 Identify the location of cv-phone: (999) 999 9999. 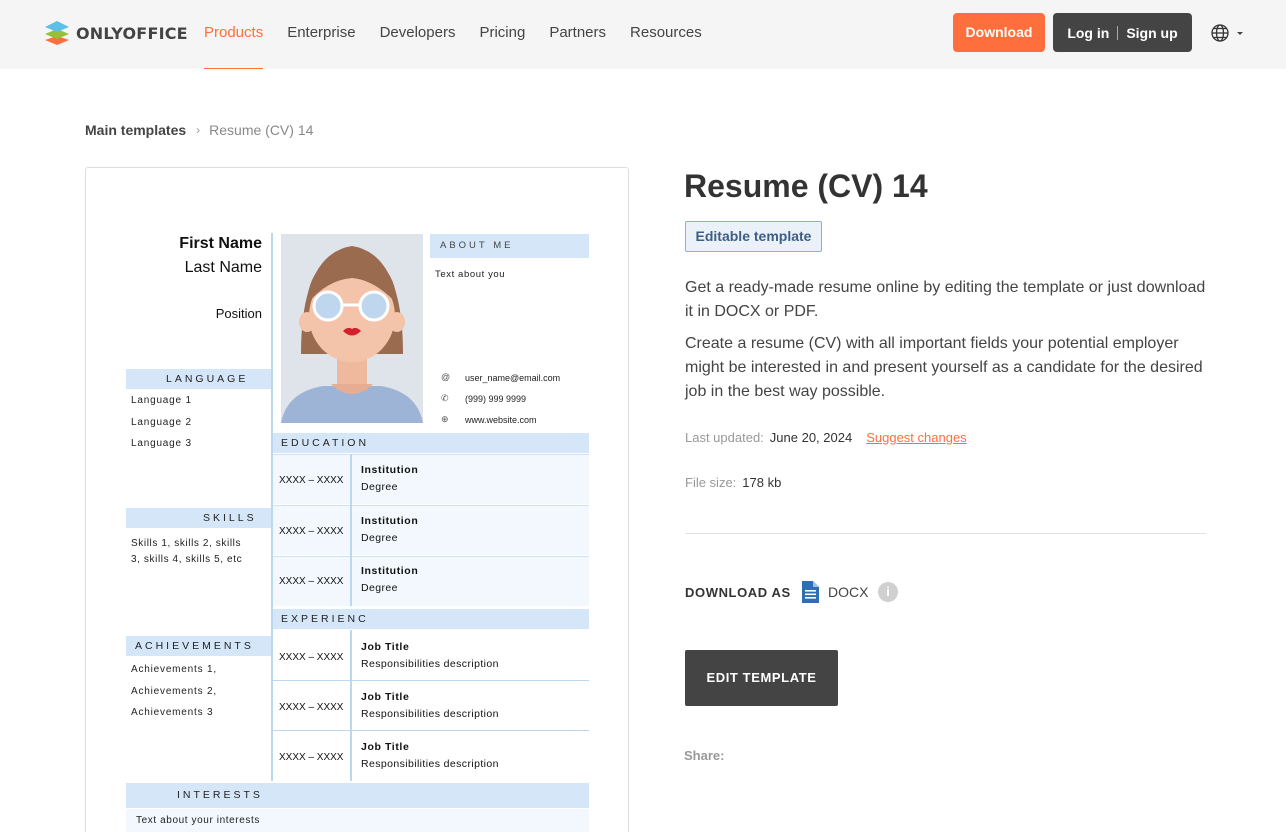
(496, 399).